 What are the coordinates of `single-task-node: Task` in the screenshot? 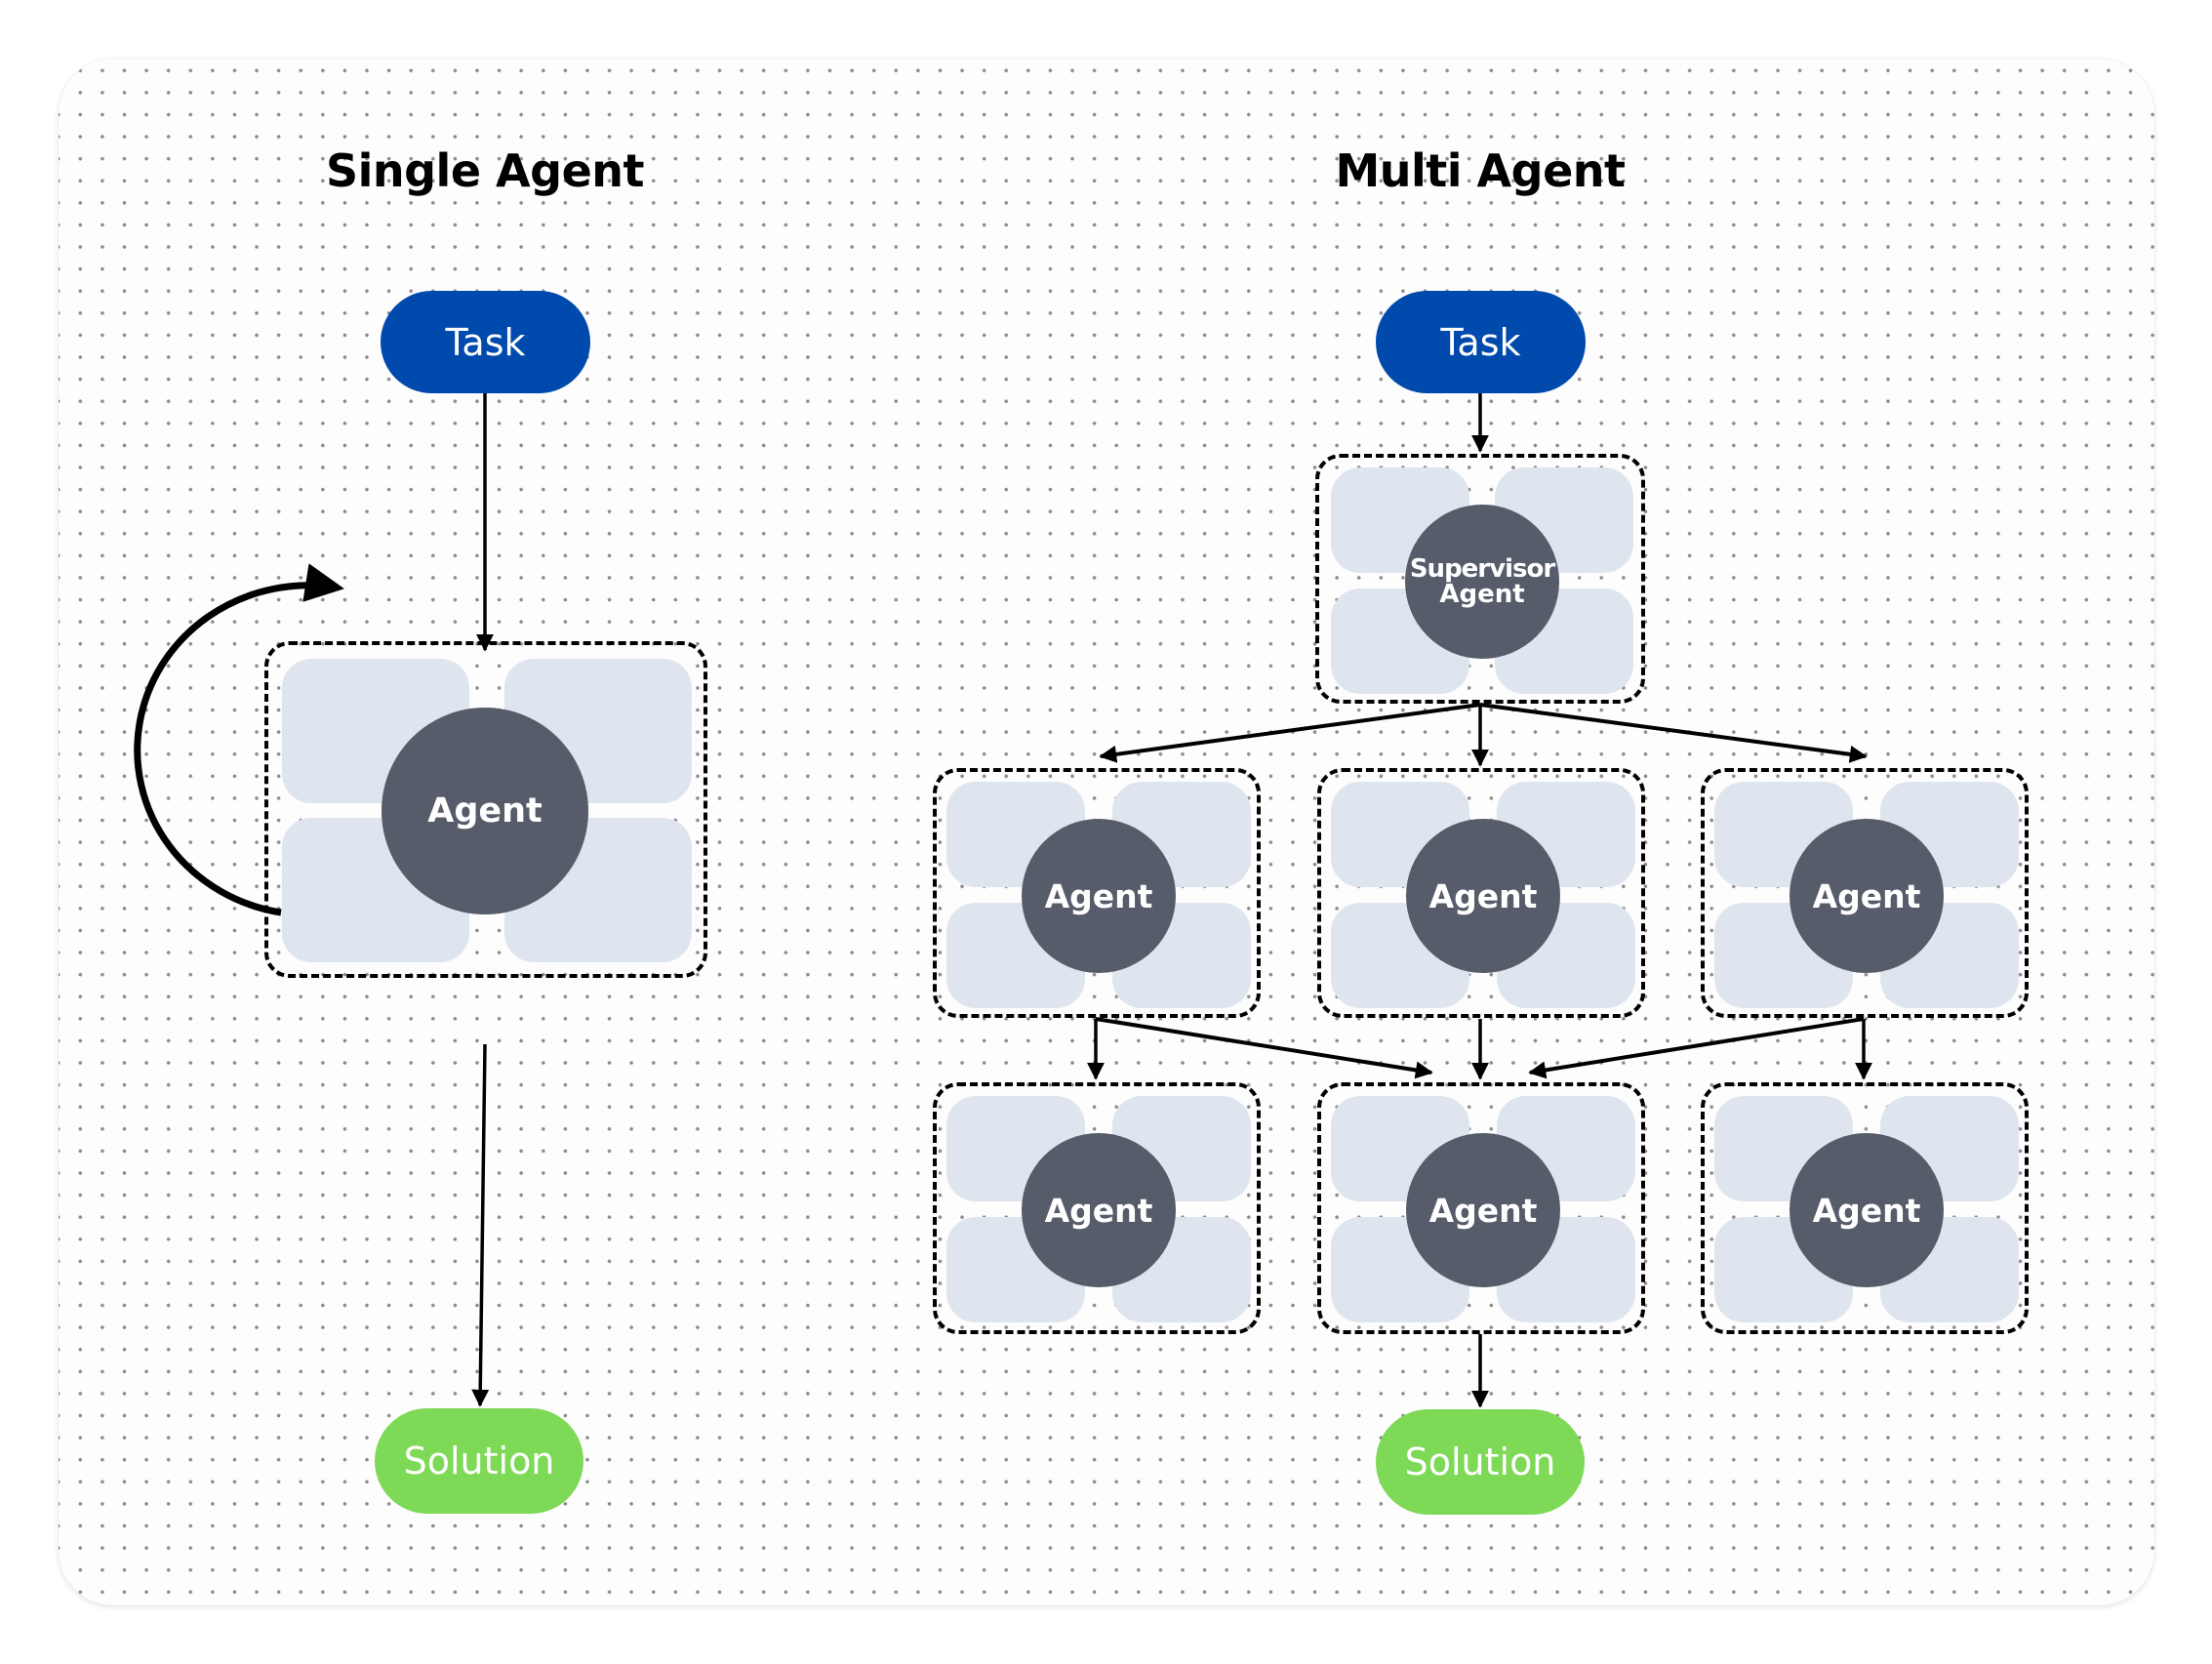 It's located at (486, 342).